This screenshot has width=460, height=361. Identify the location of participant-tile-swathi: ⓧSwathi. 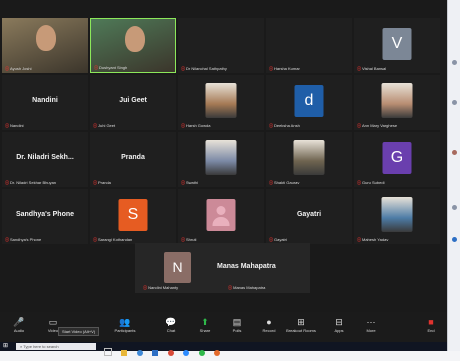
(221, 159).